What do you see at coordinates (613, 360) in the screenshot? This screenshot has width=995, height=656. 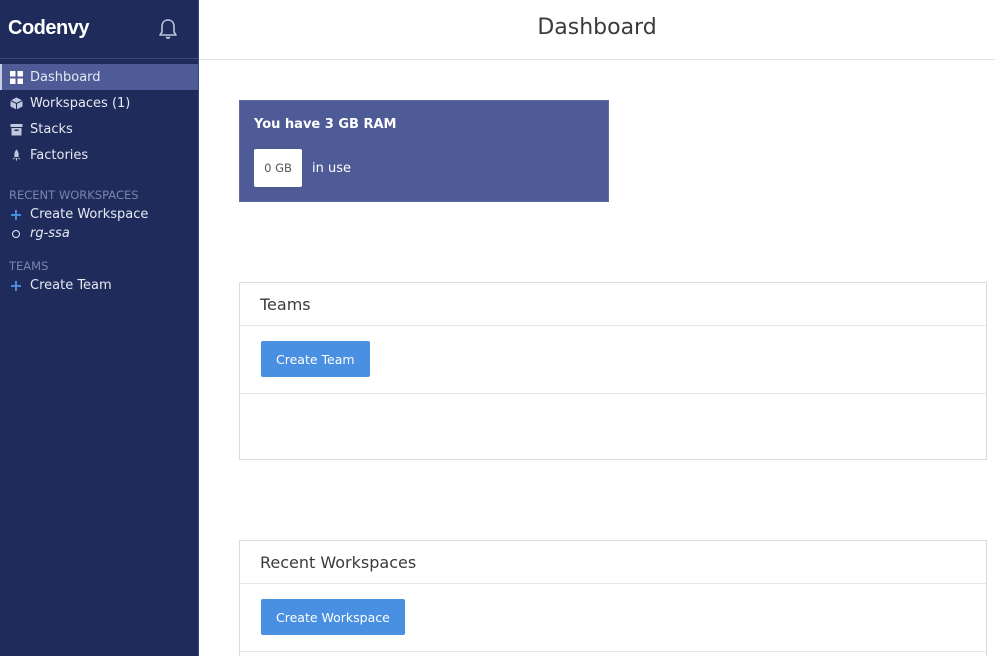 I see `teams-panel-actions: Create Team` at bounding box center [613, 360].